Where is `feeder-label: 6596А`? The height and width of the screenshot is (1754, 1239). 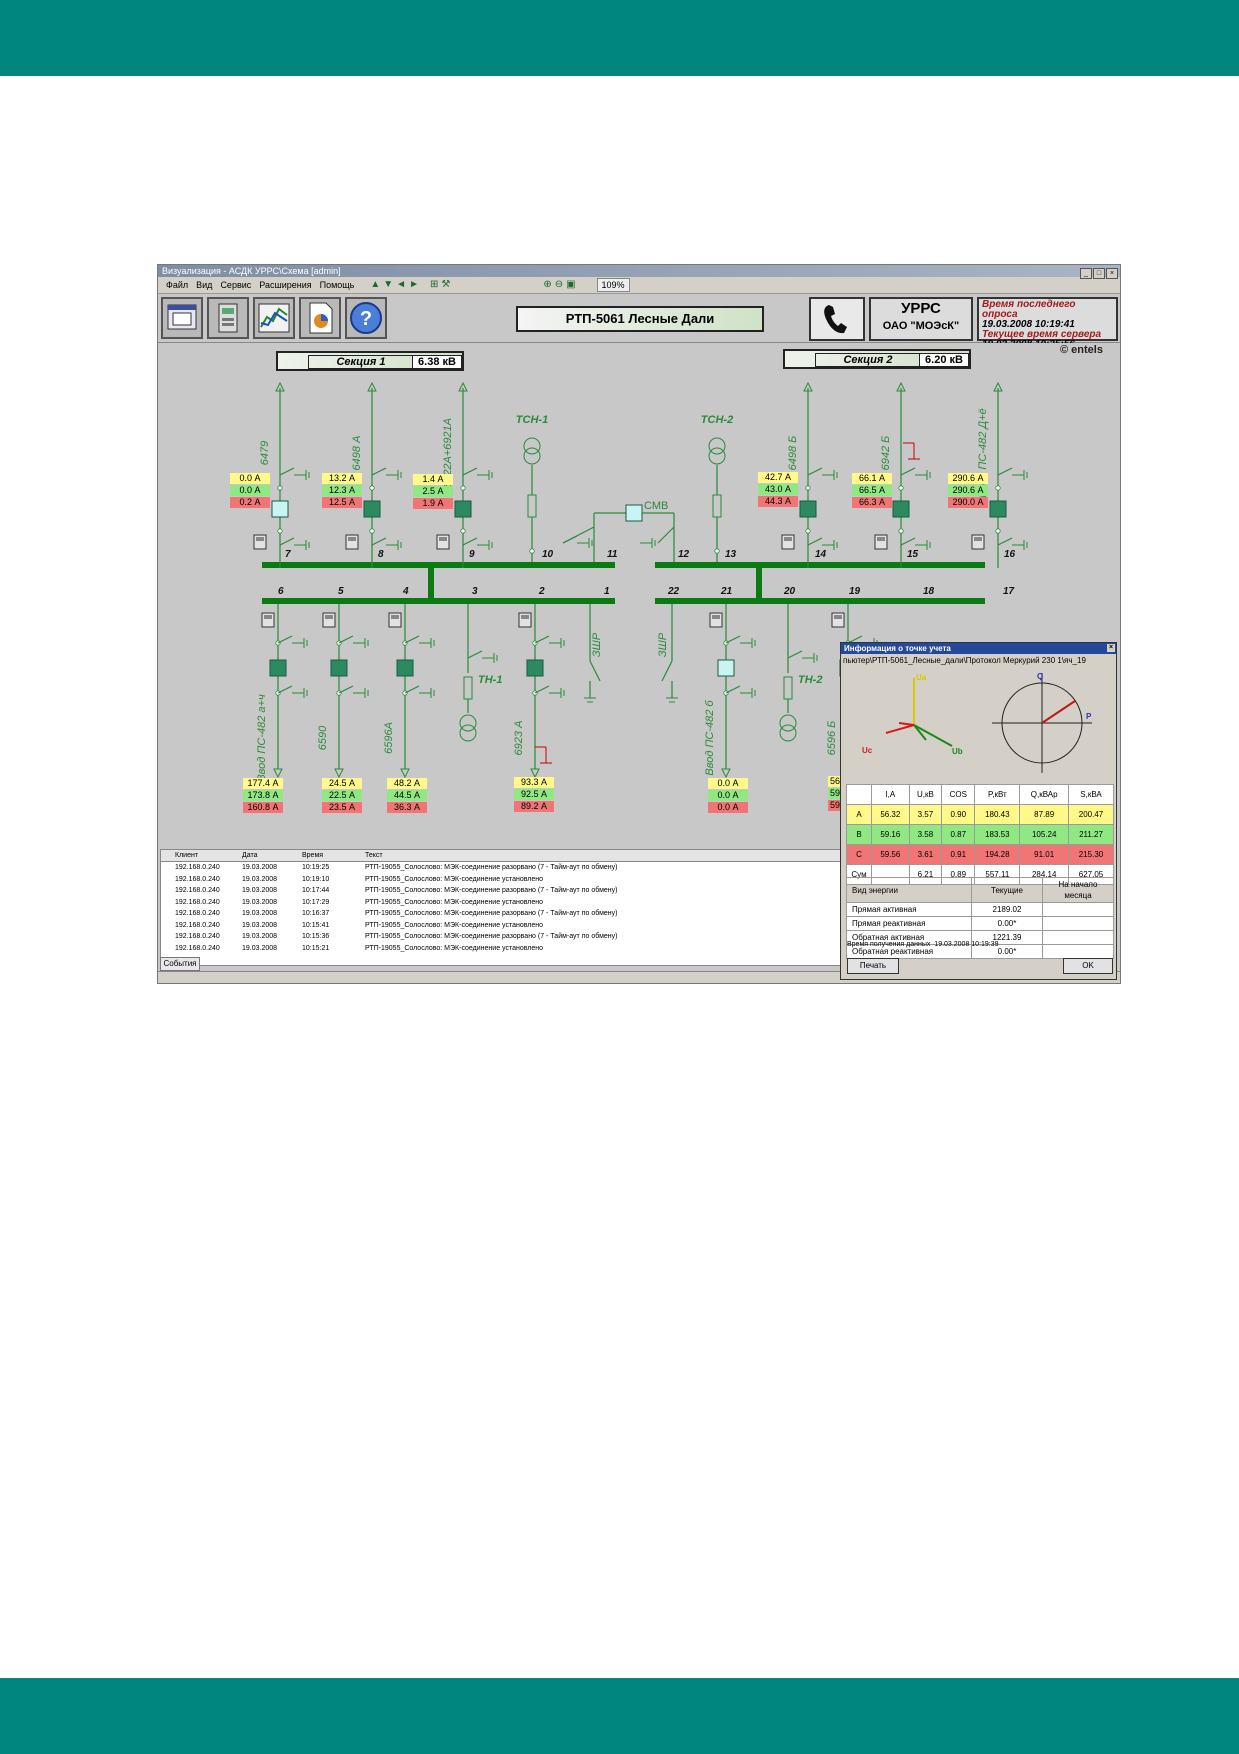 feeder-label: 6596А is located at coordinates (389, 738).